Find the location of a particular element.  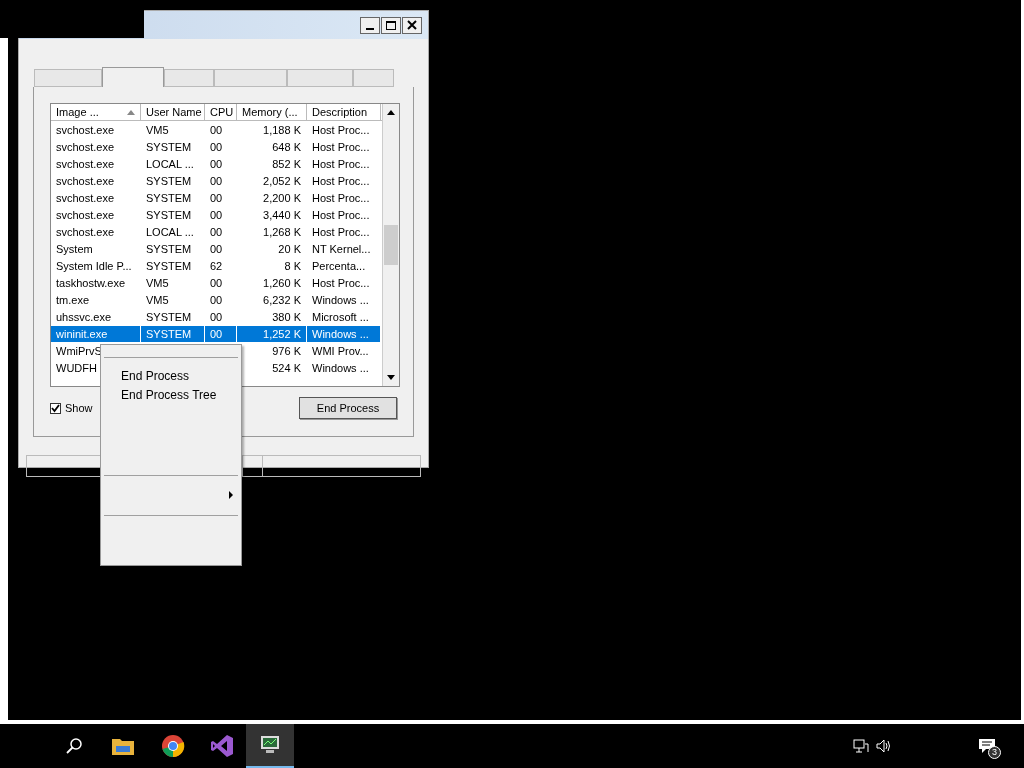

table-cell: tm.exe is located at coordinates (95, 299).